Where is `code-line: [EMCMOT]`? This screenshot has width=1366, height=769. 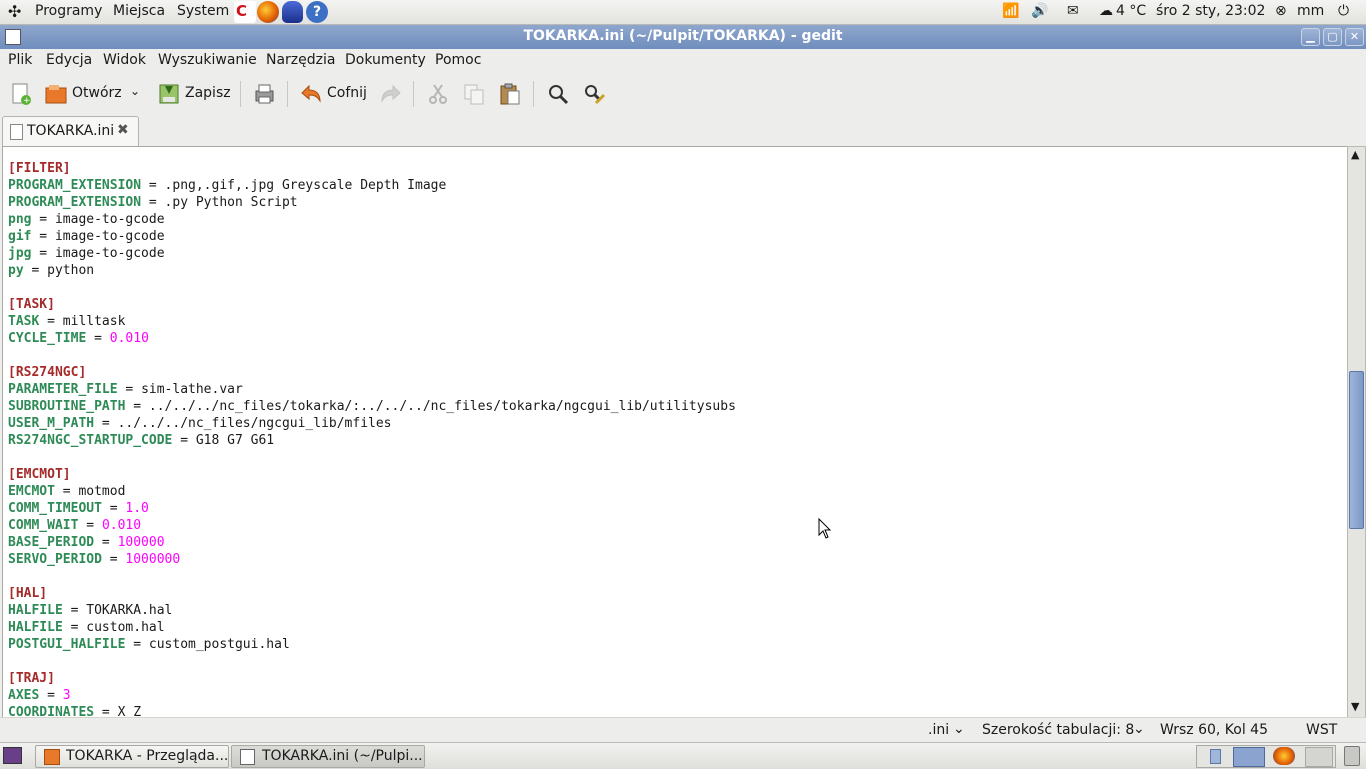
code-line: [EMCMOT] is located at coordinates (372, 474).